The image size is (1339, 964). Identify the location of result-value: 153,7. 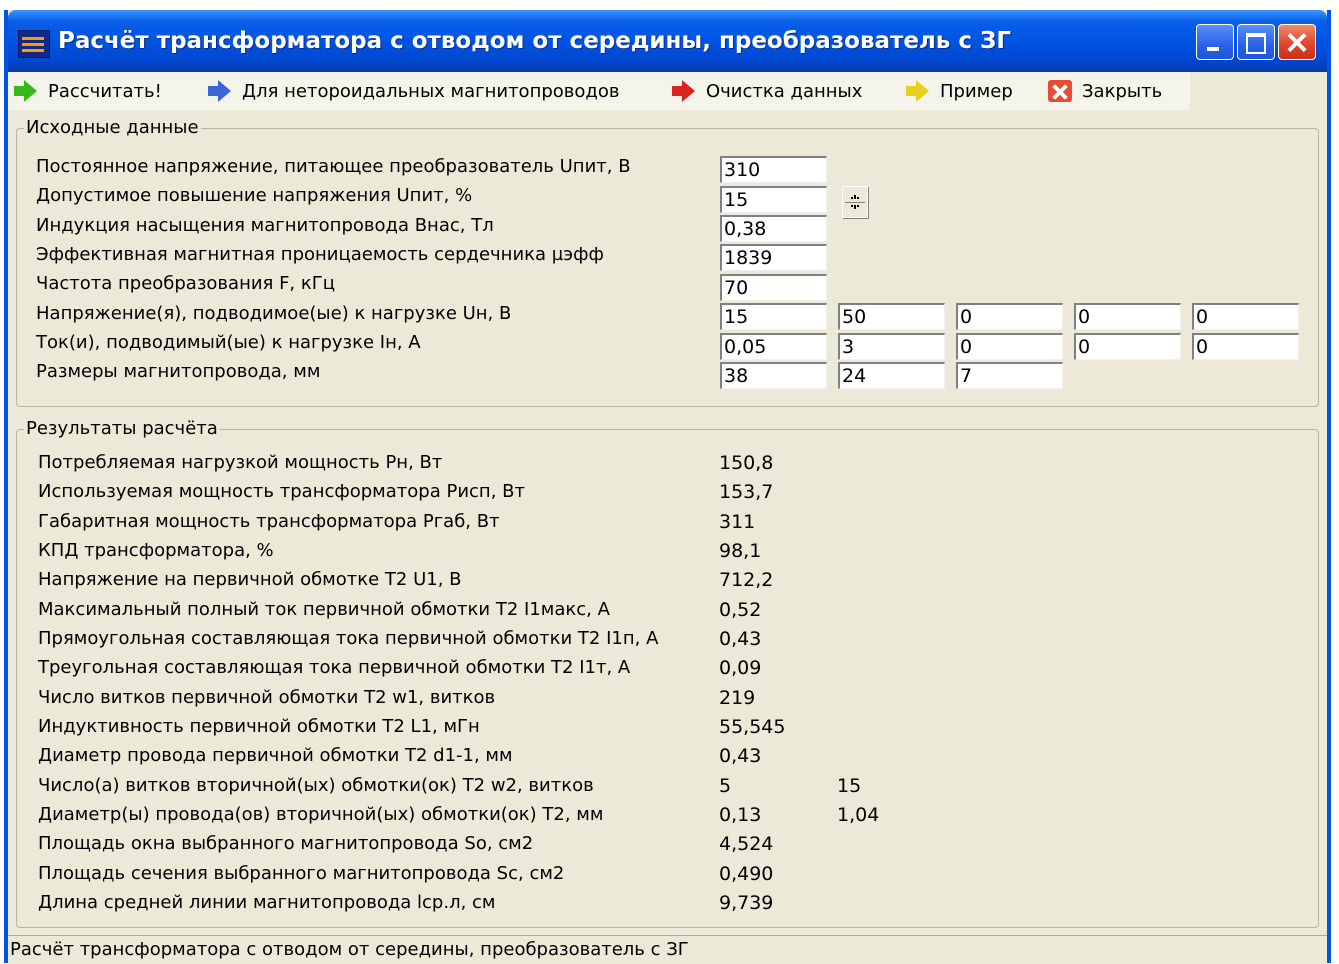
(746, 492).